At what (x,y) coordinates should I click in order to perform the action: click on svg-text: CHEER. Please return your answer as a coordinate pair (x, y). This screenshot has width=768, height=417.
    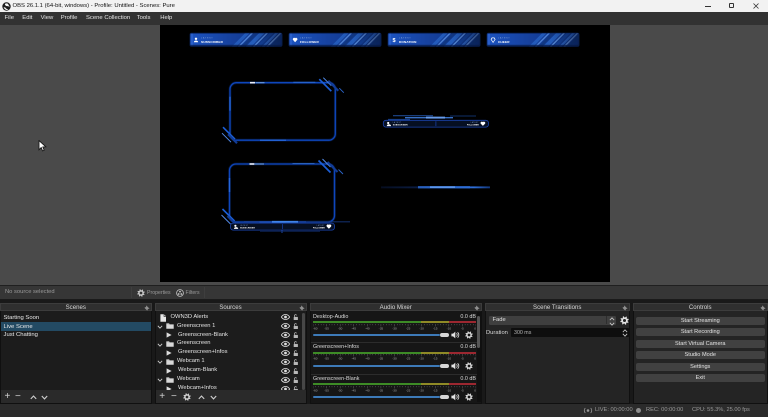
    Looking at the image, I should click on (504, 42).